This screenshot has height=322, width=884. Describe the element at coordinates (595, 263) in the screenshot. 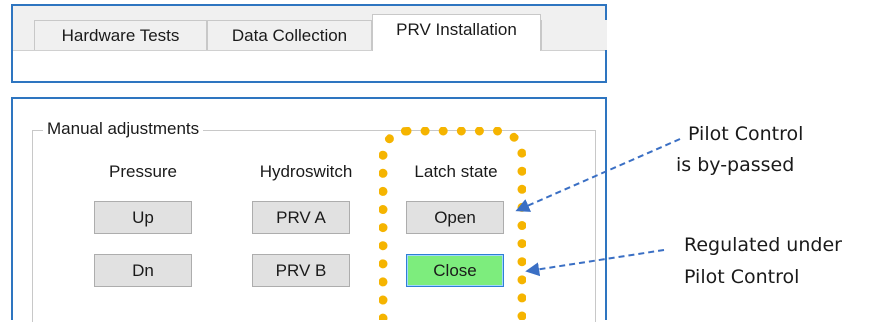

I see `arrow-regulated` at that location.